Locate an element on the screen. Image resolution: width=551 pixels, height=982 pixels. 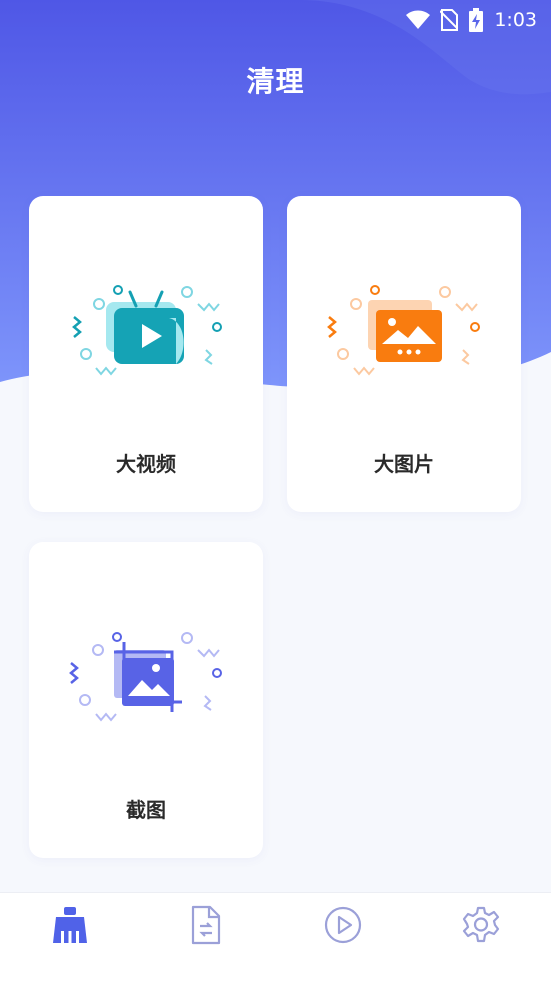
no-sim-icon is located at coordinates (449, 20).